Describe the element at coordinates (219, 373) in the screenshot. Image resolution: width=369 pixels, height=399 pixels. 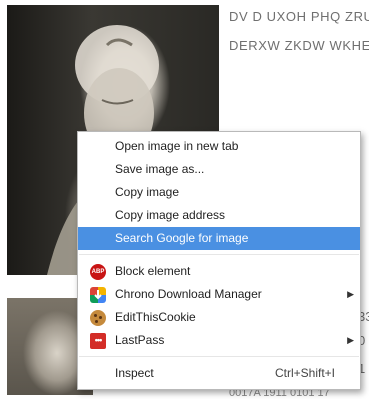
I see `menu-item-inspect: Inspect Ctrl+Shift+I` at that location.